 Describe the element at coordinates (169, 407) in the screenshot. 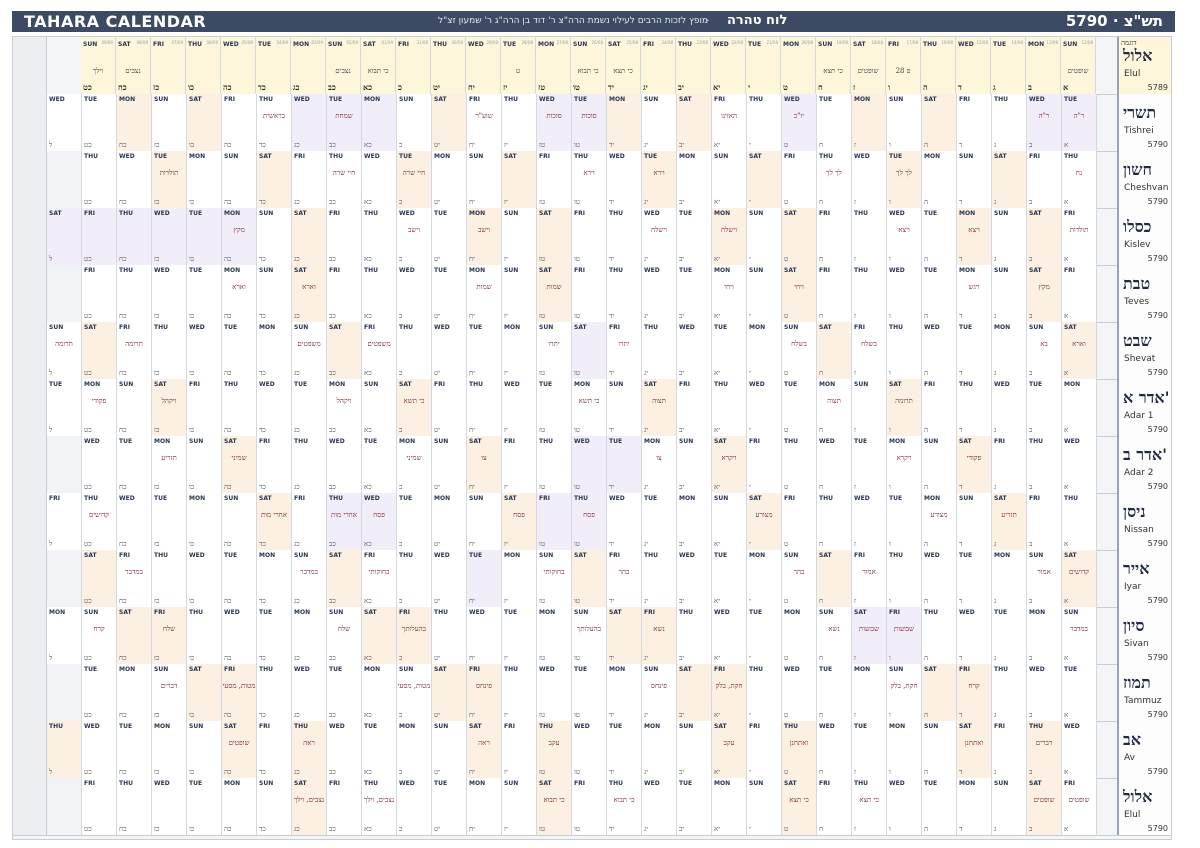

I see `day-cell: SAT ויקהל כז` at that location.